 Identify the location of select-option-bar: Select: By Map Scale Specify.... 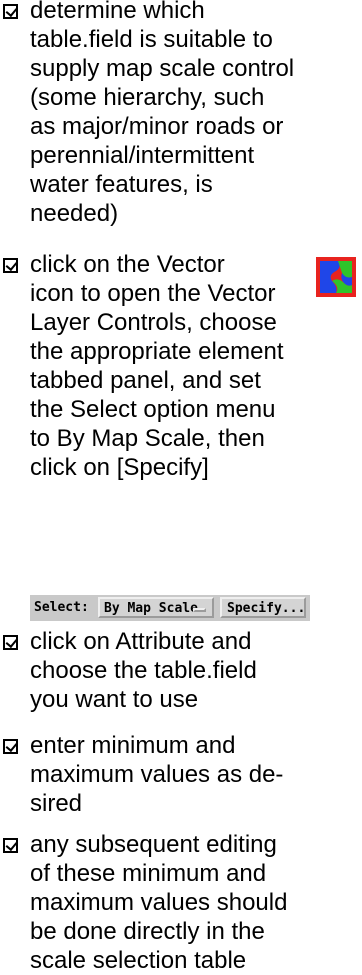
(170, 608).